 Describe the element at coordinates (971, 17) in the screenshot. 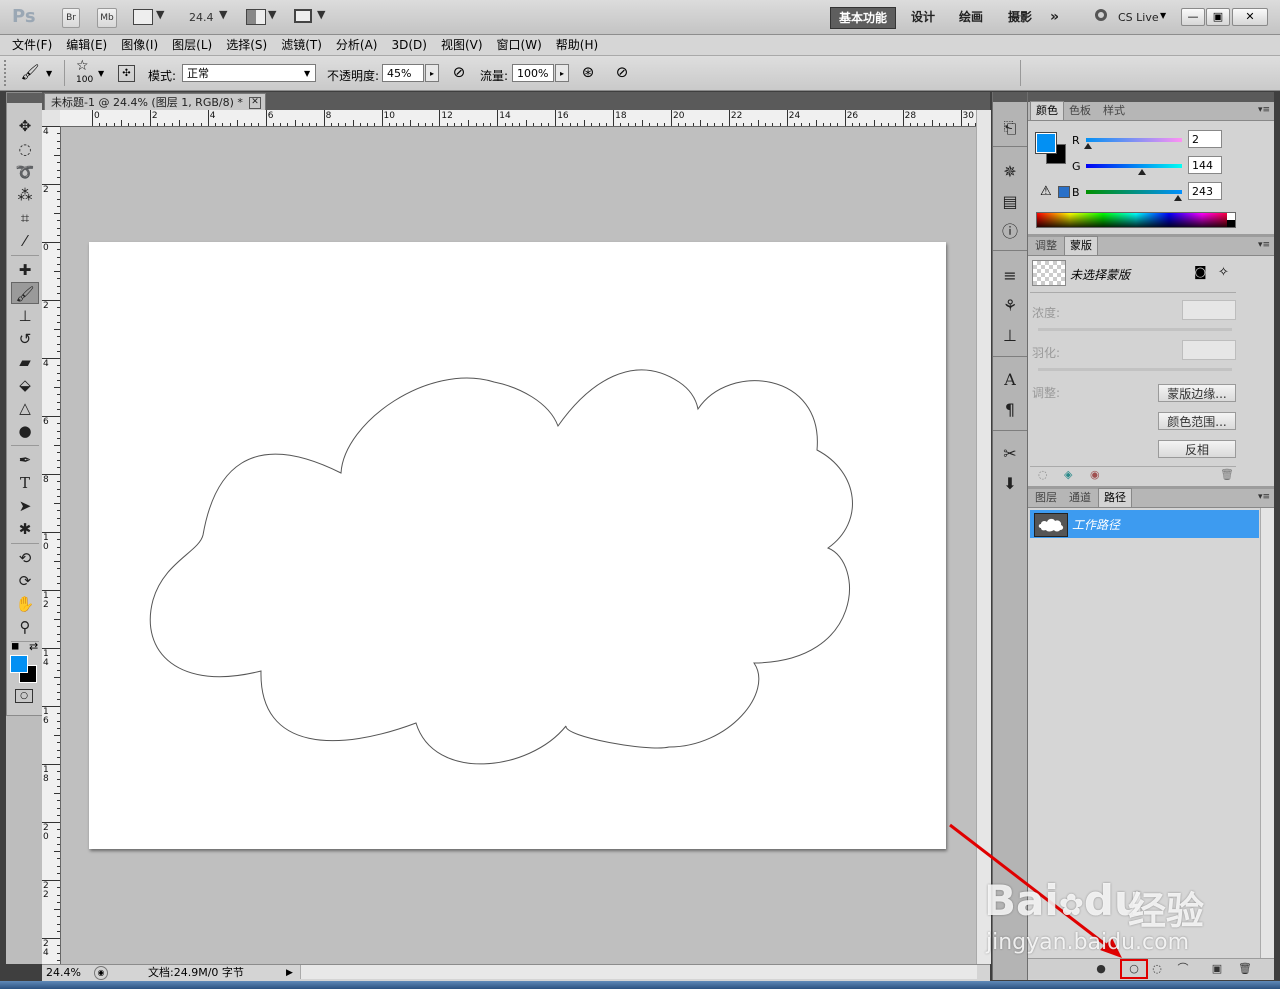

I see `workspace-painting: 绘画` at that location.